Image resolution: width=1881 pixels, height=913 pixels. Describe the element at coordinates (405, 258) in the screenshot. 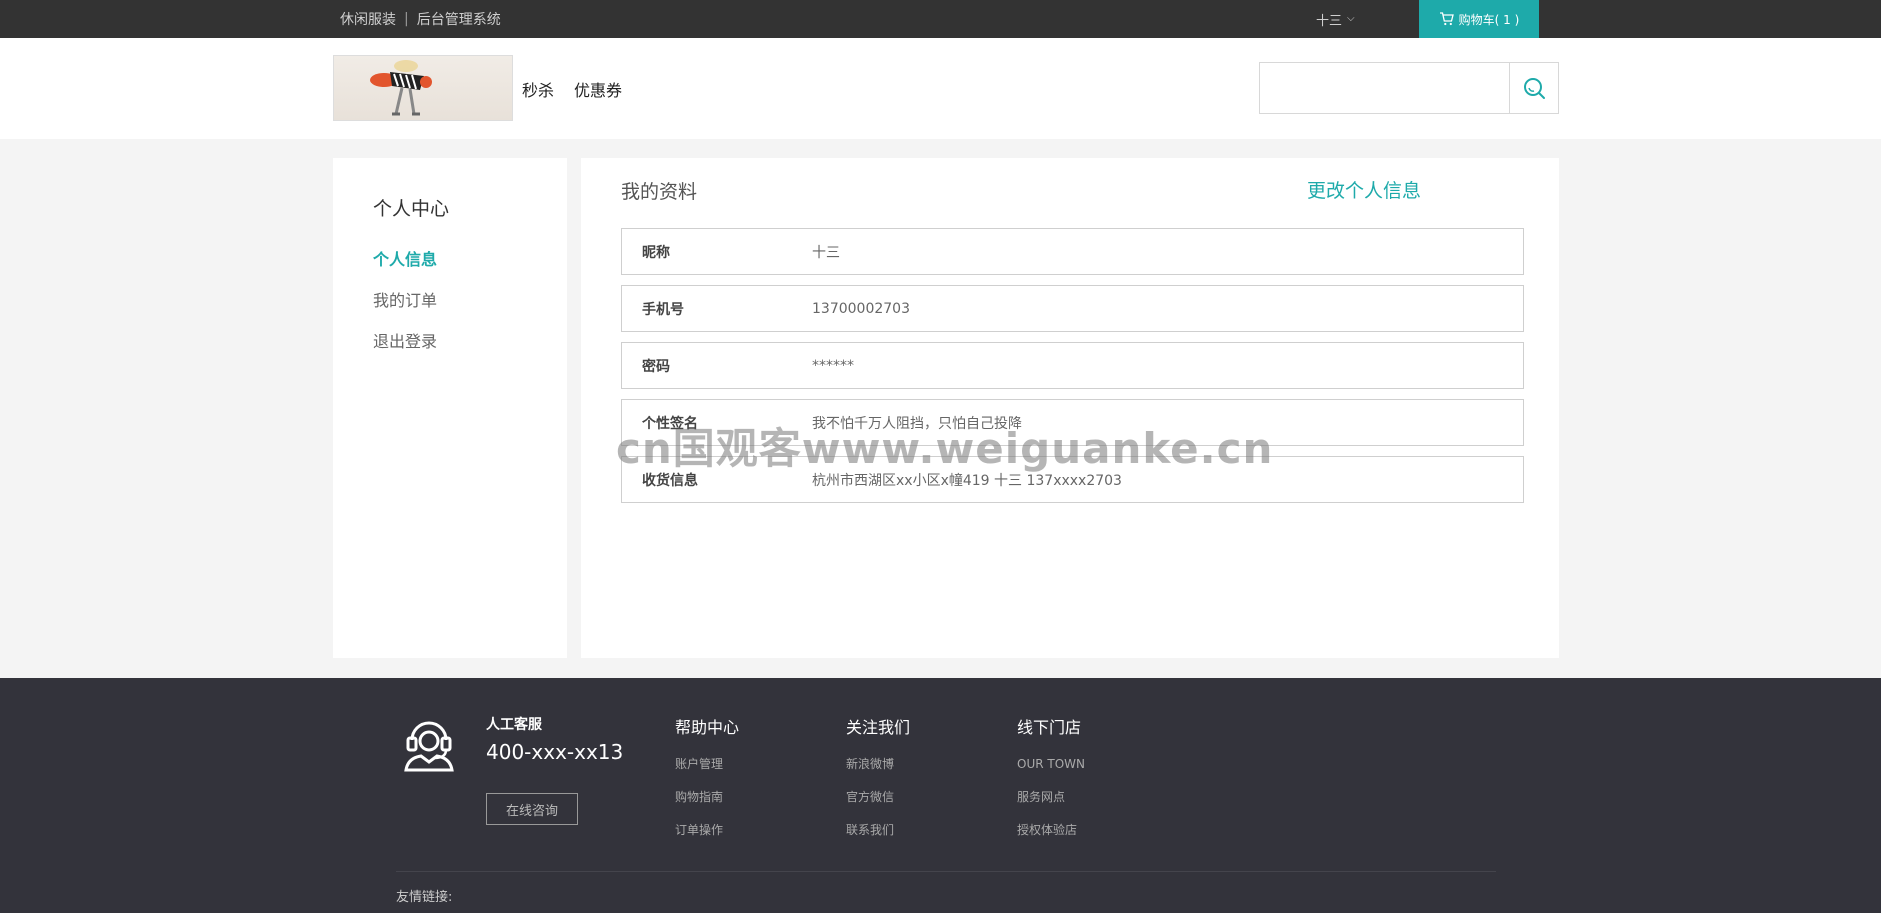

I see `sidebar-item-profile: 个人信息` at that location.